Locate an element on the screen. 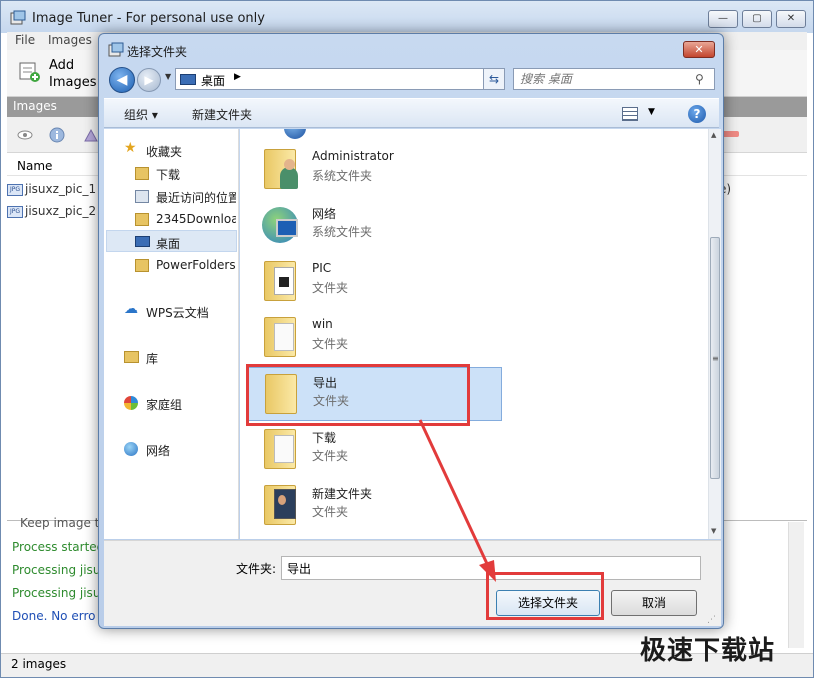 This screenshot has width=814, height=678. dialog-title: 选择文件夹 is located at coordinates (157, 52).